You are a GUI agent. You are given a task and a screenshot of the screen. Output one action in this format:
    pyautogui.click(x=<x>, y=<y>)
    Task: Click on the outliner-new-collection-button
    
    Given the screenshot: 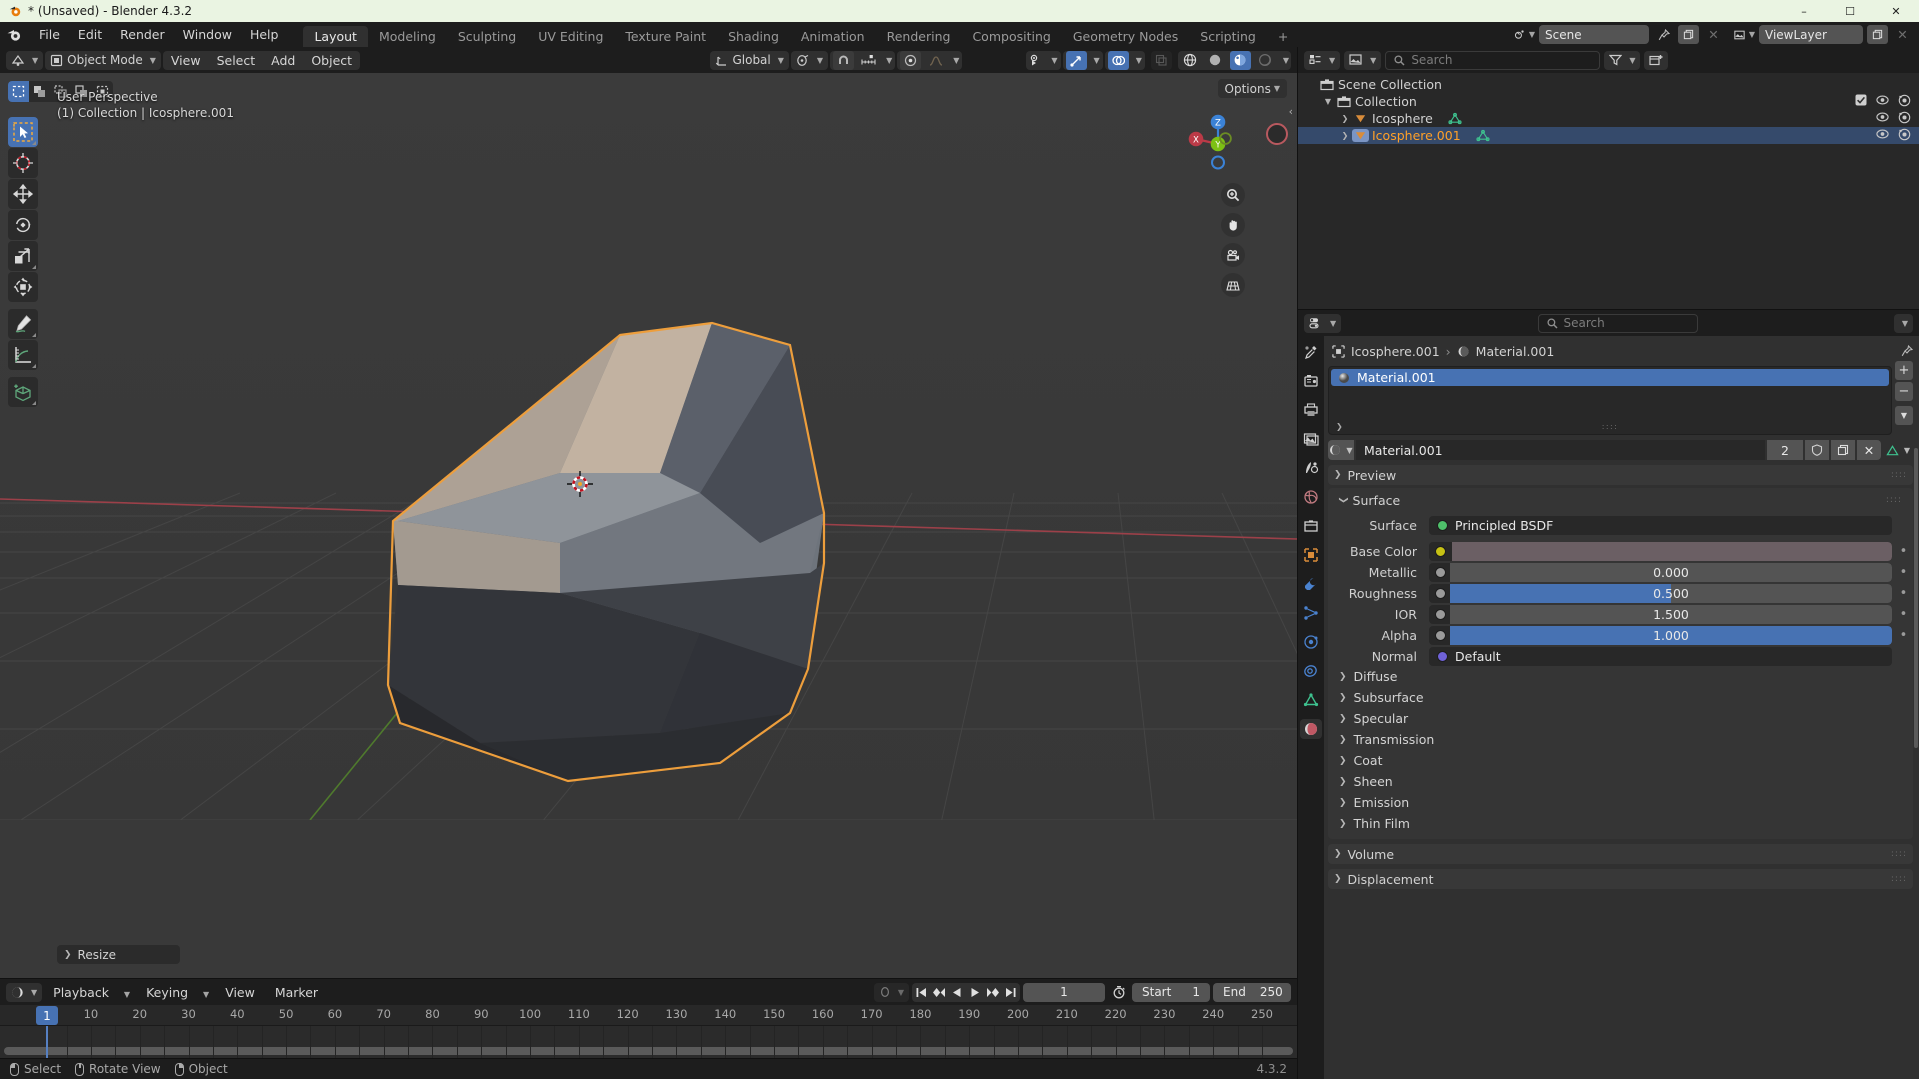 What is the action you would take?
    pyautogui.click(x=1656, y=60)
    